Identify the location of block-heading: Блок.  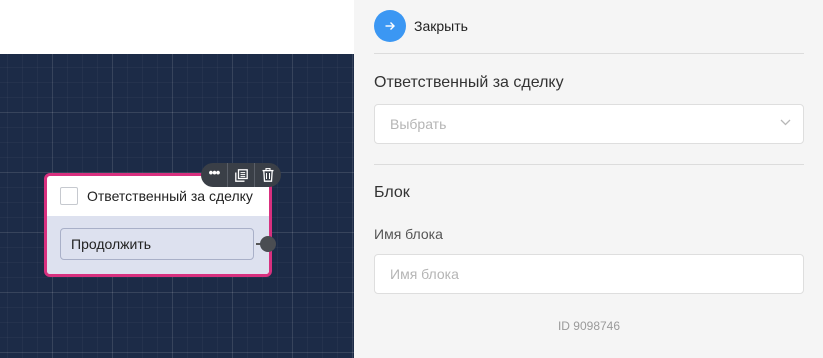
(392, 192).